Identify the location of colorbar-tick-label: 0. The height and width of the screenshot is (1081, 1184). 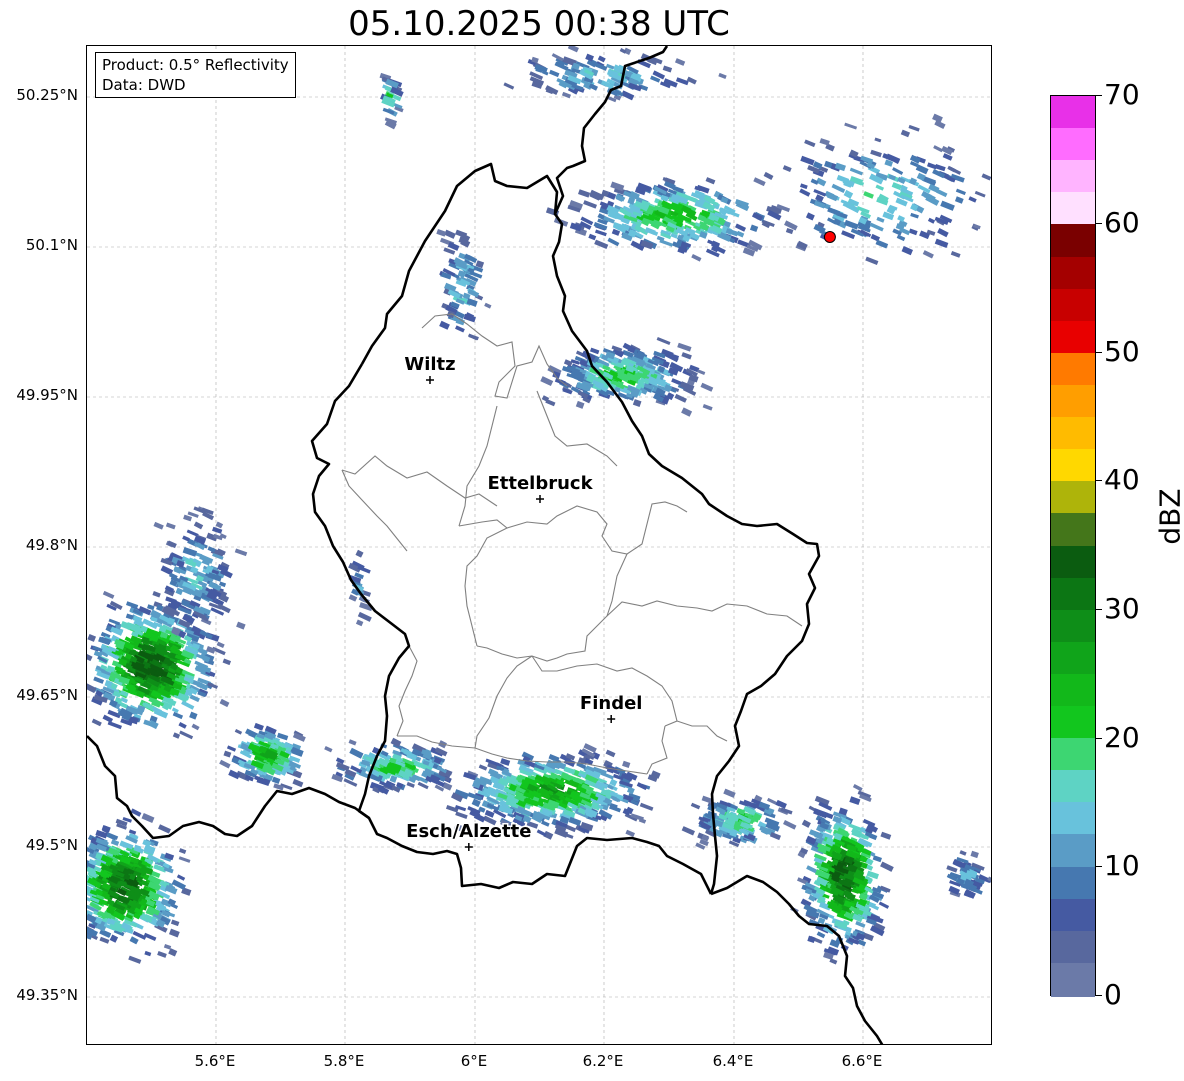
(1113, 994).